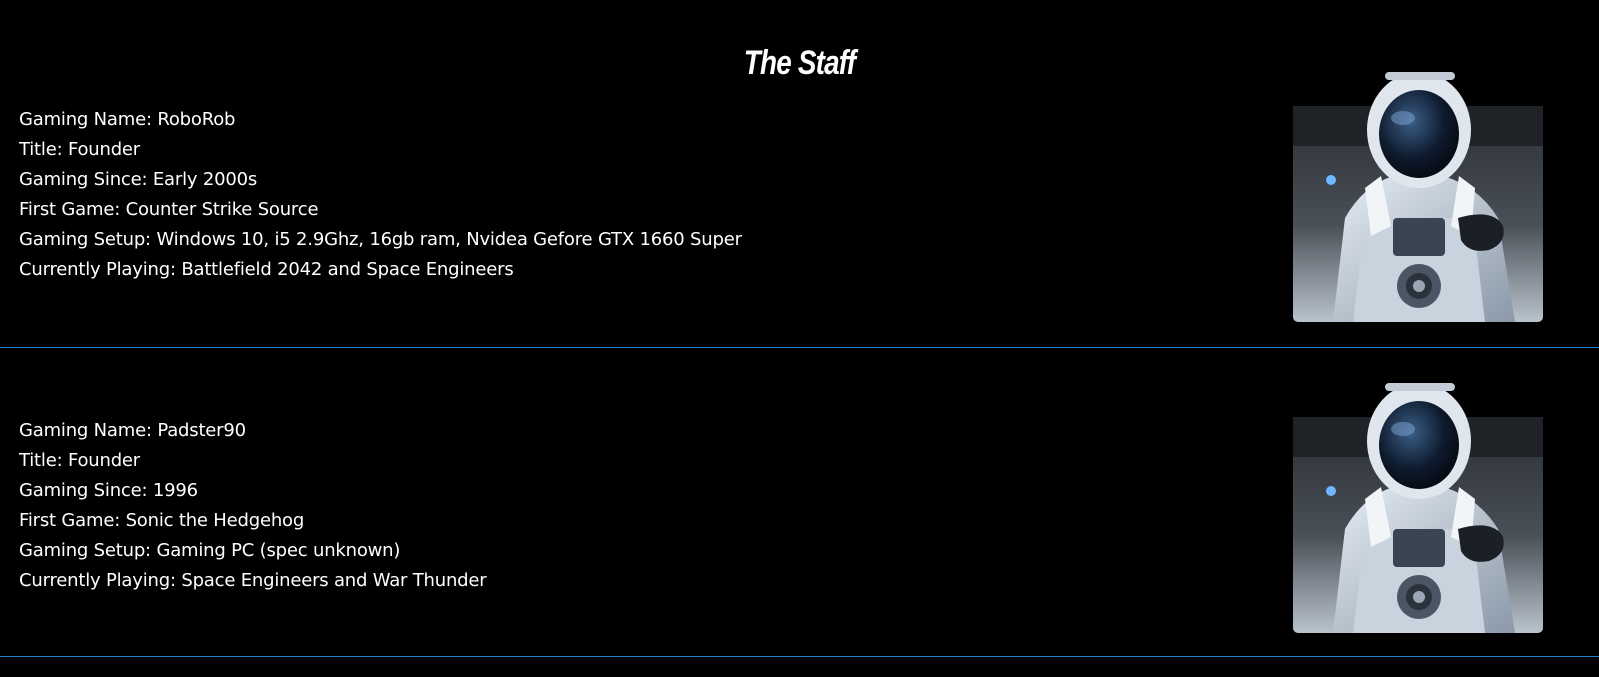  What do you see at coordinates (210, 550) in the screenshot?
I see `gaming-setup: Gaming Setup: Gaming PC (spec unknown)` at bounding box center [210, 550].